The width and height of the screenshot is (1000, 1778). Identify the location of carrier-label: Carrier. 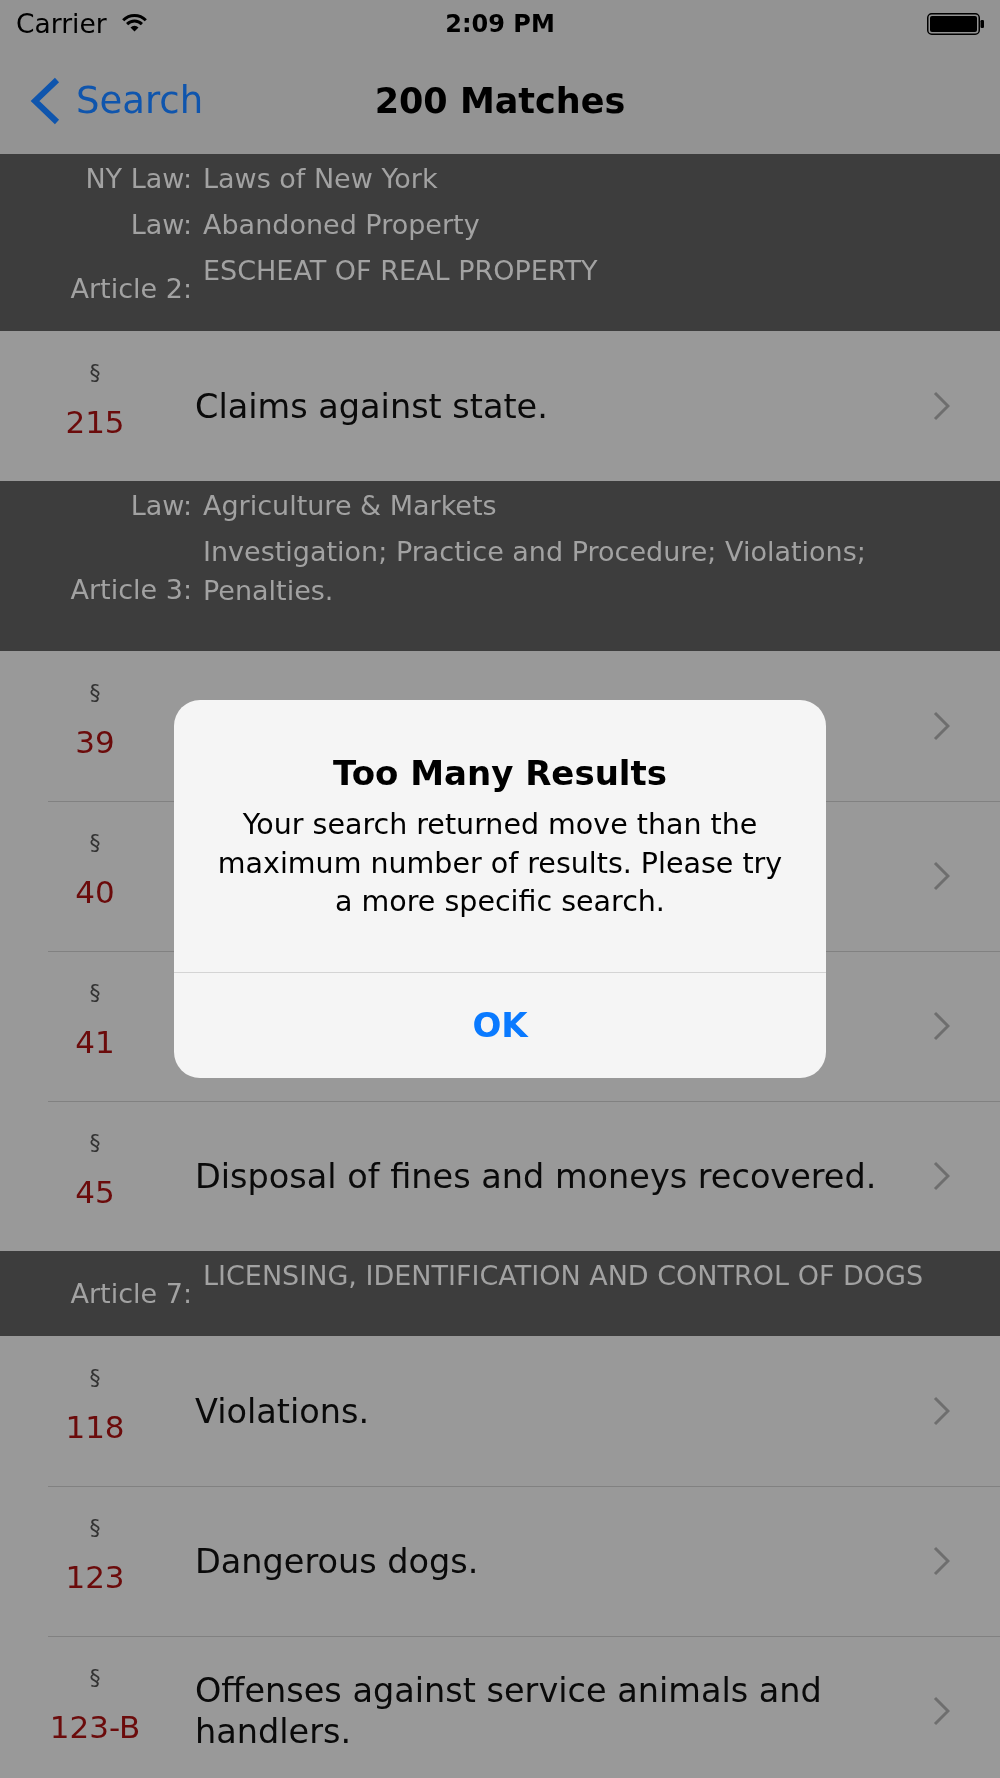
(61, 24).